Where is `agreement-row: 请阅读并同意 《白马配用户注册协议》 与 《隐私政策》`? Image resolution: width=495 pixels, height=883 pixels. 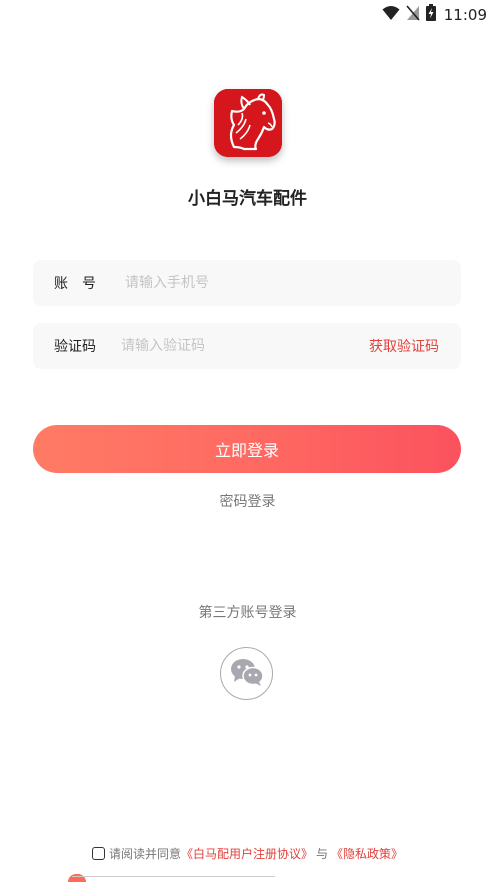
agreement-row: 请阅读并同意 《白马配用户注册协议》 与 《隐私政策》 is located at coordinates (247, 853).